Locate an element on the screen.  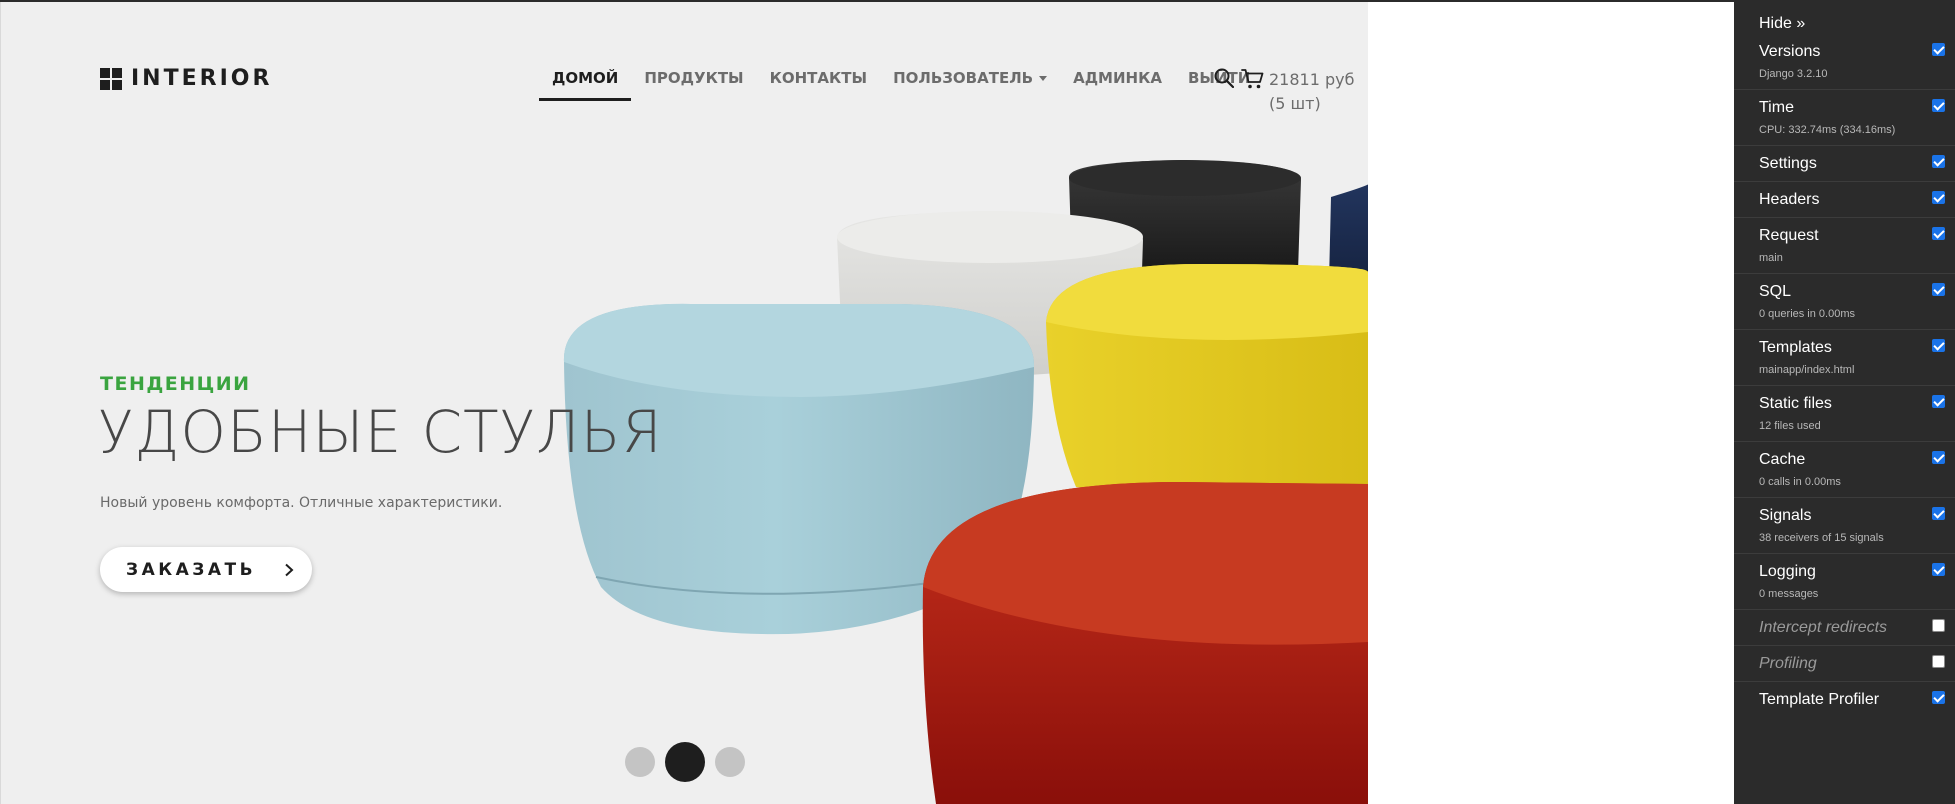
toolbar-panel-template-profiler: Template Profiler is located at coordinates (1844, 699).